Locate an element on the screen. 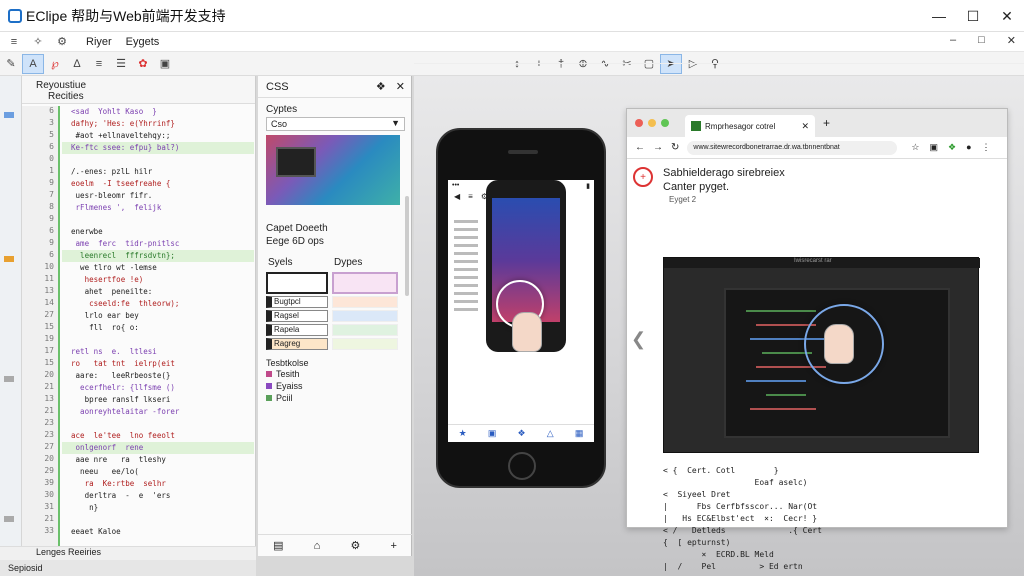  profile-icon: ● is located at coordinates (968, 147).